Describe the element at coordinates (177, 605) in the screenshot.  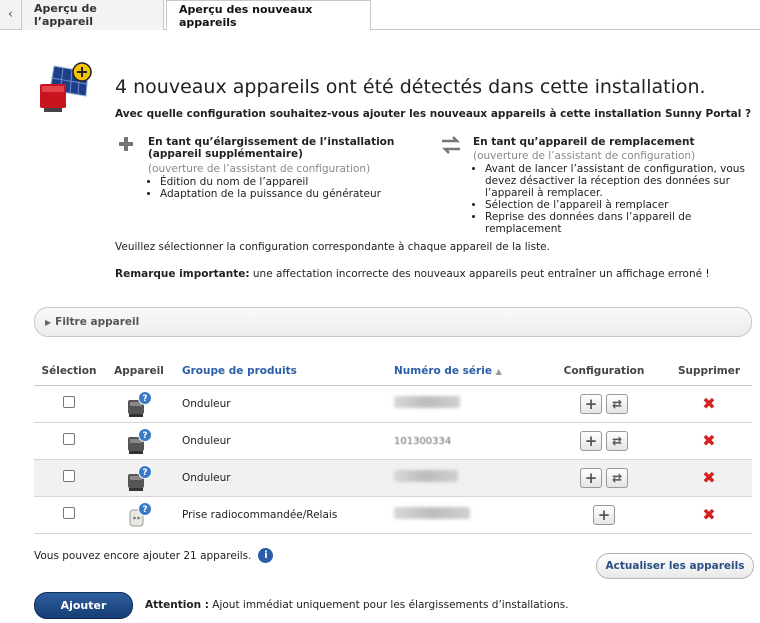
I see `attention-label: Attention :` at that location.